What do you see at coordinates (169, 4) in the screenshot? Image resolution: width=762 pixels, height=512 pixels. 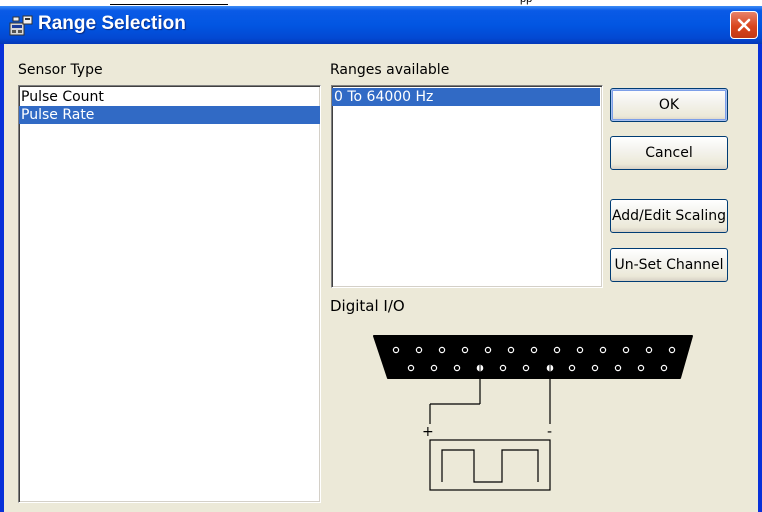 I see `underline-remnant` at bounding box center [169, 4].